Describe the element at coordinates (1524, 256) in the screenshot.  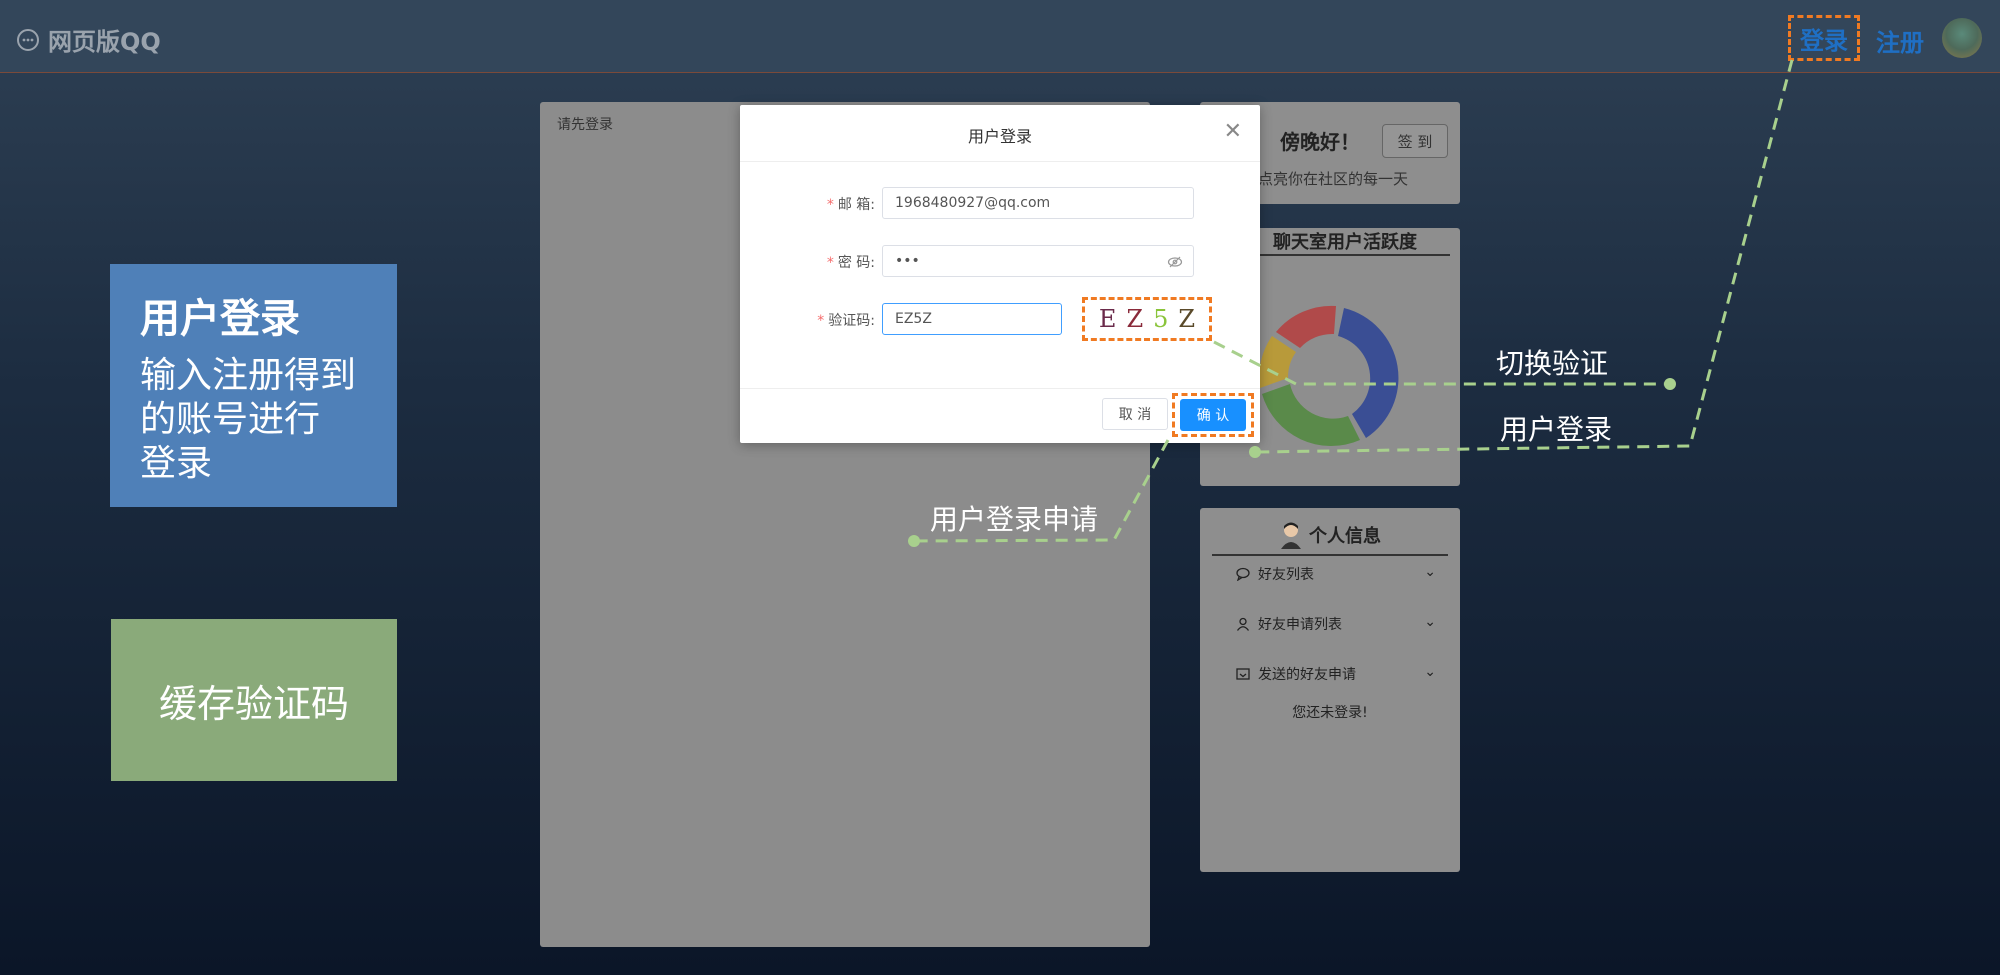
I see `connector-login-nav` at that location.